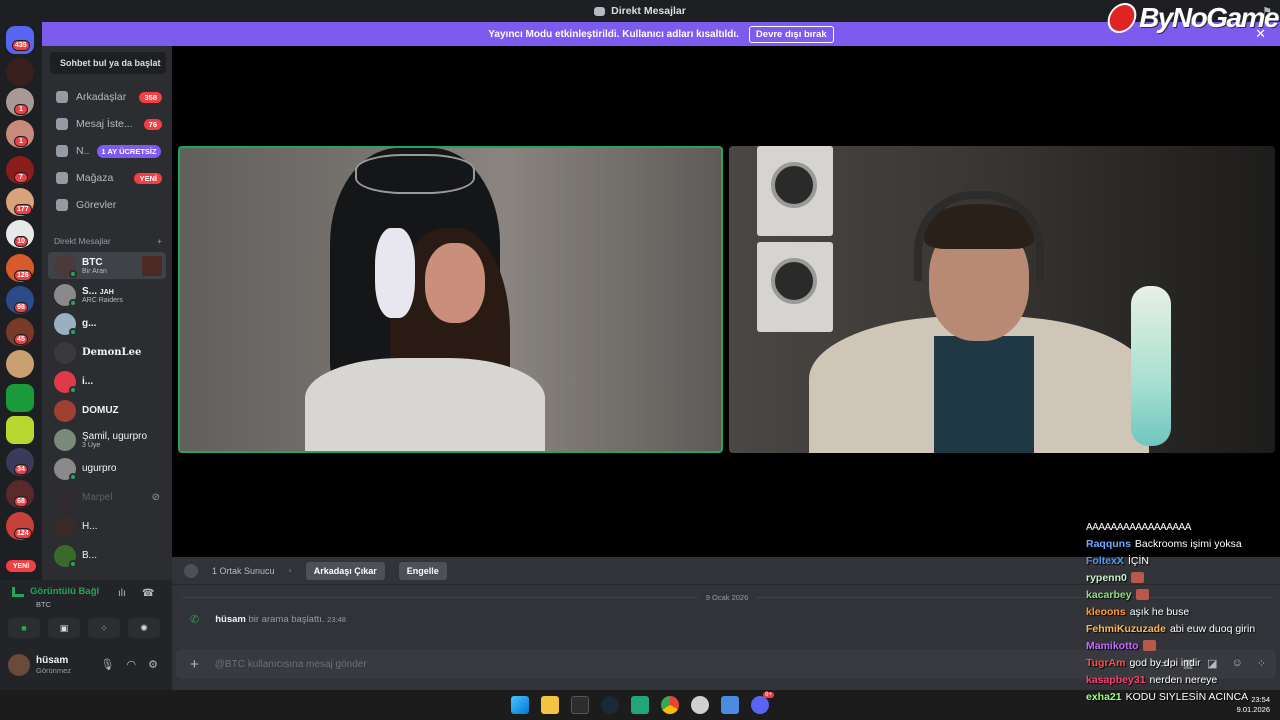 This screenshot has width=1280, height=720. What do you see at coordinates (794, 281) in the screenshot?
I see `dryer-door` at bounding box center [794, 281].